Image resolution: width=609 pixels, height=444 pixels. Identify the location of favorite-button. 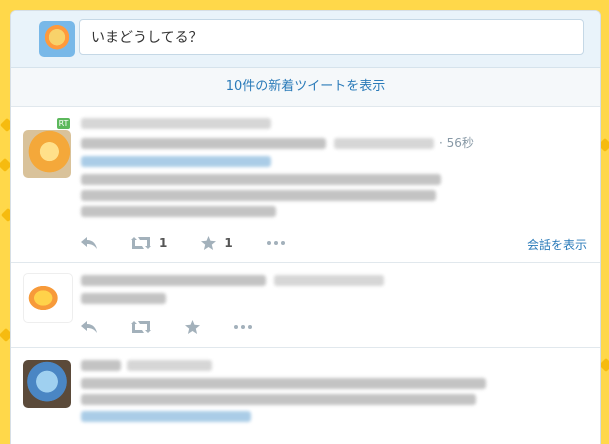
(192, 327).